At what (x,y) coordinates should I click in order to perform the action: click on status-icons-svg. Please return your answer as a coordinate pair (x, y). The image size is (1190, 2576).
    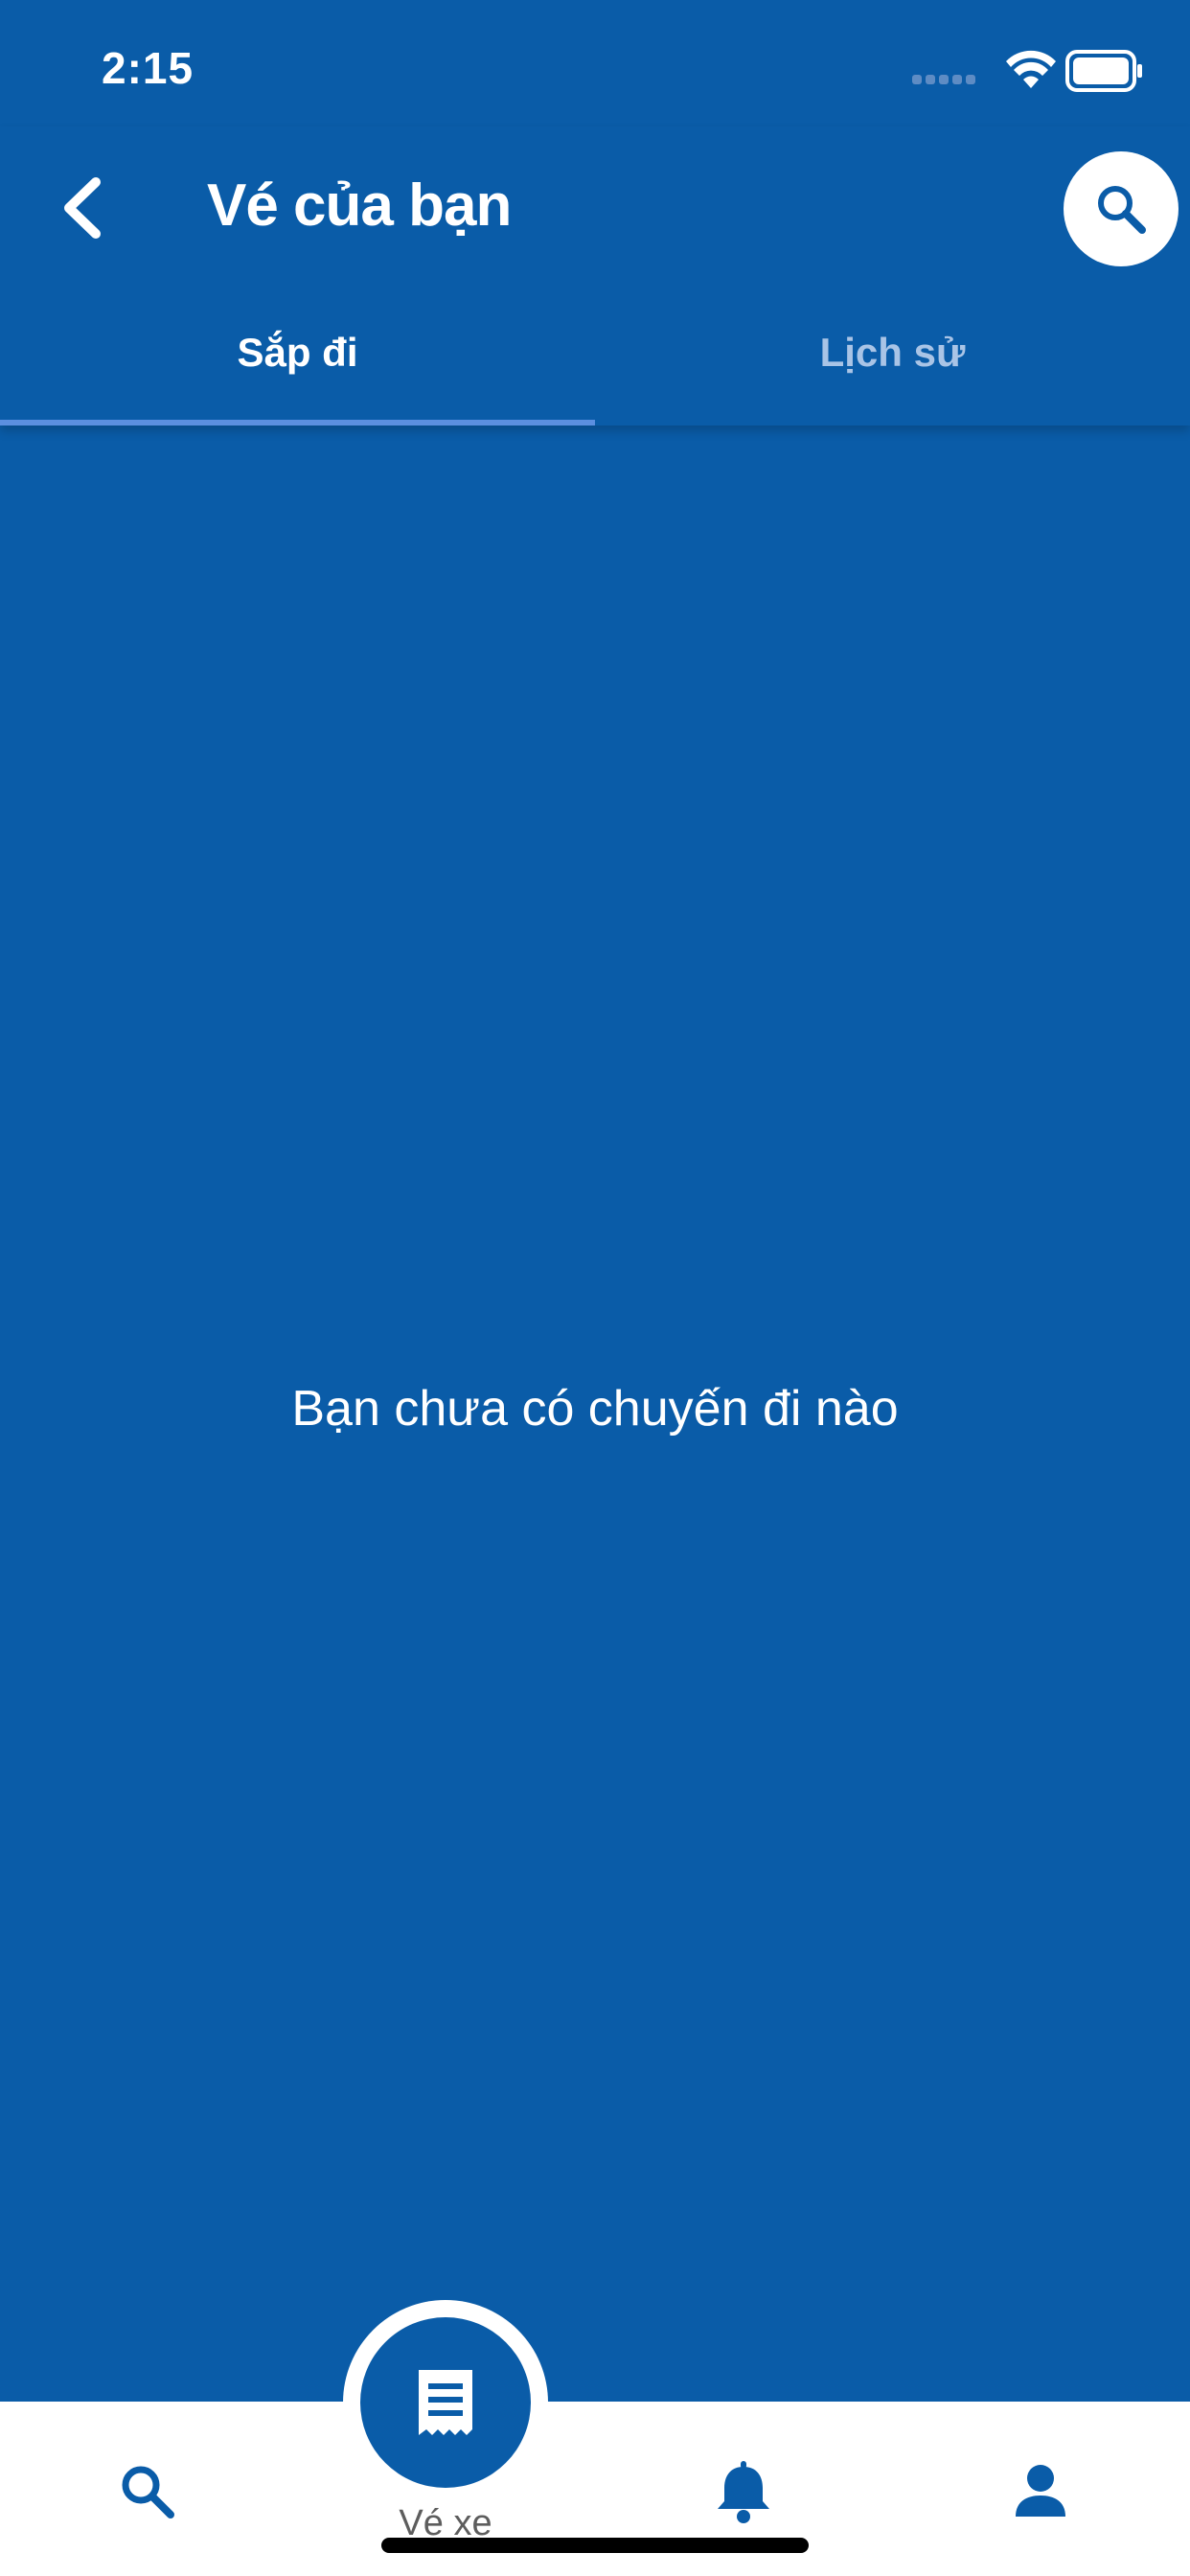
    Looking at the image, I should click on (1027, 71).